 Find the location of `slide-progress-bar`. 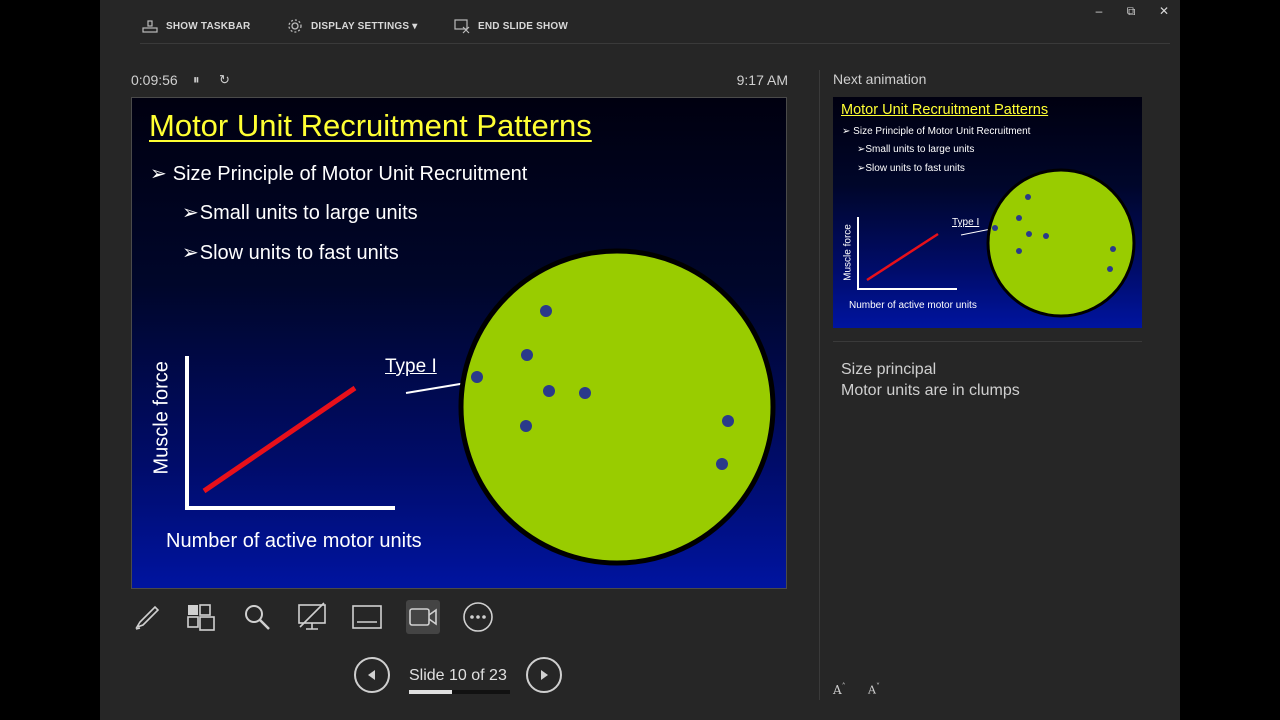

slide-progress-bar is located at coordinates (459, 692).